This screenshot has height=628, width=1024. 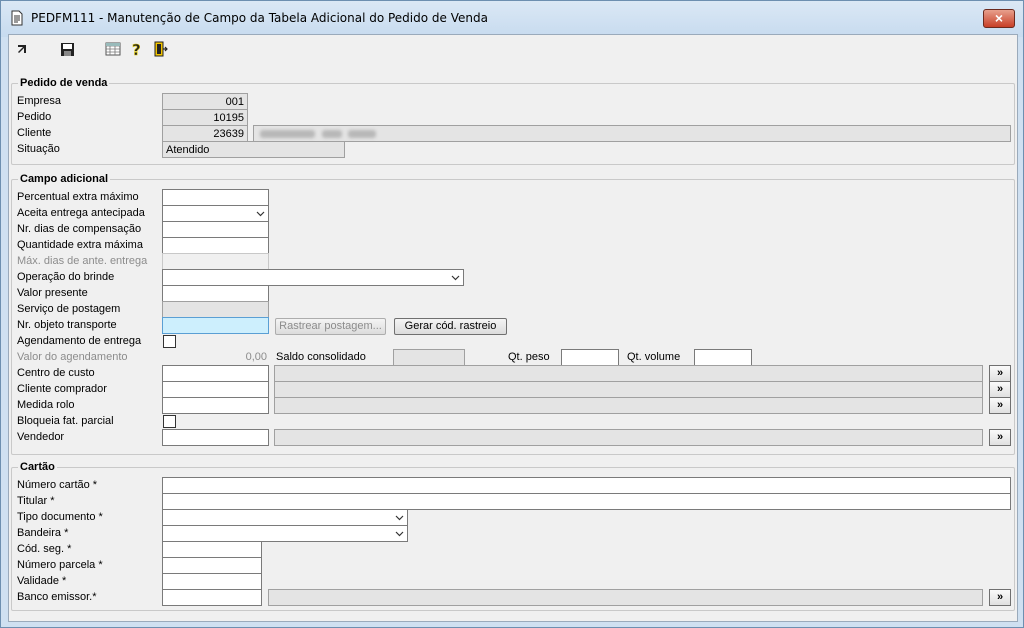 What do you see at coordinates (1000, 373) in the screenshot?
I see `centro-lookup-button: »` at bounding box center [1000, 373].